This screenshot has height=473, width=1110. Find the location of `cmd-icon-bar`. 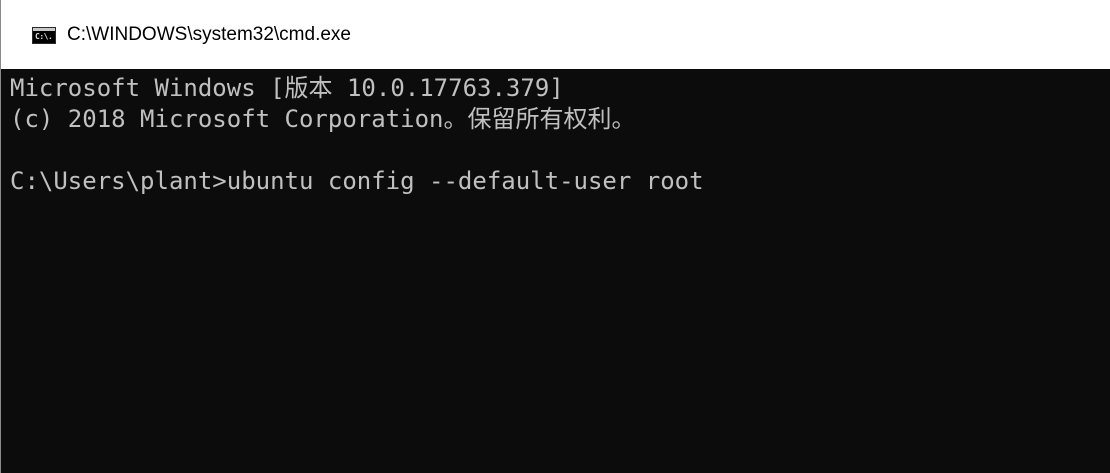

cmd-icon-bar is located at coordinates (44, 29).